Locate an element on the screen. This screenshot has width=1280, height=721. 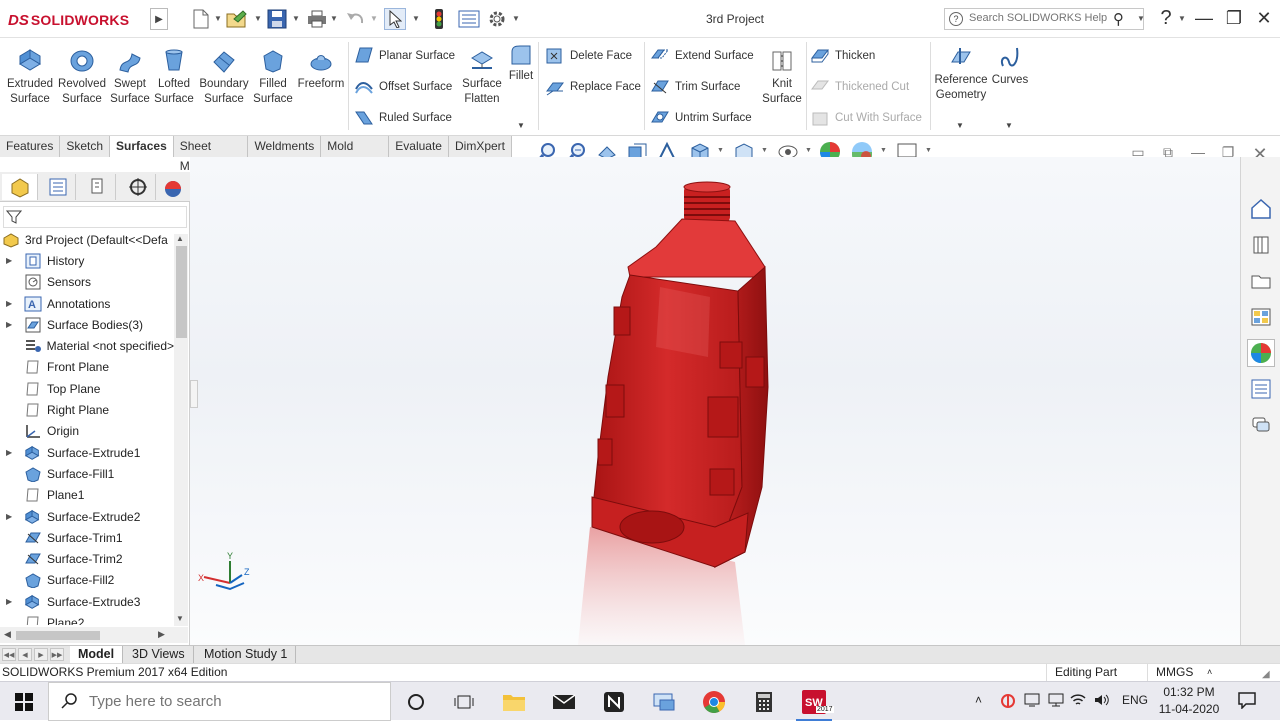
units-caret-icon: ˄ is located at coordinates (1209, 672).